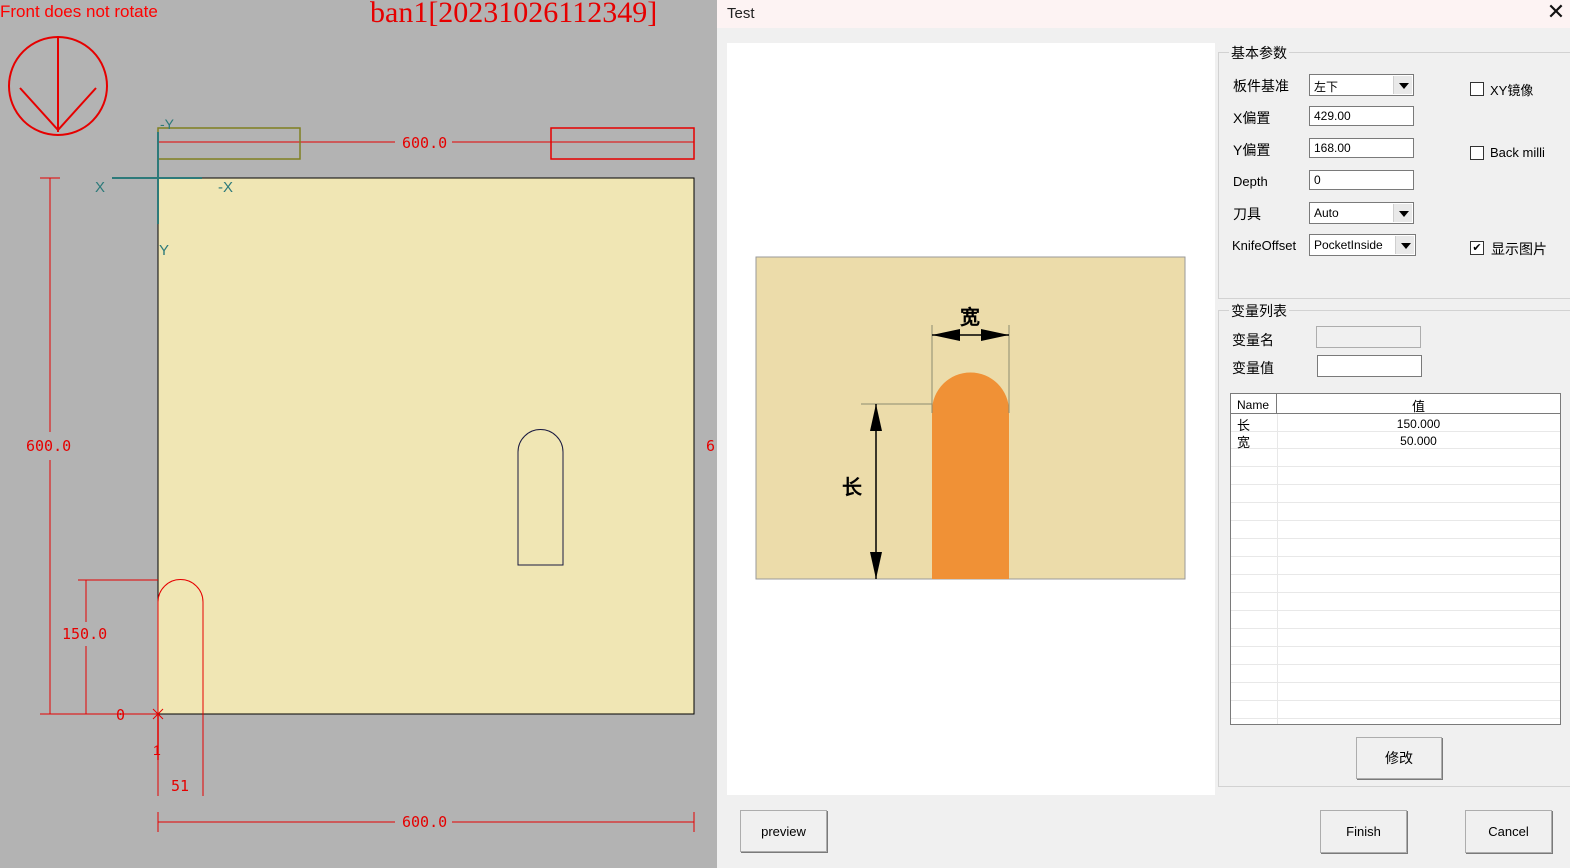 The width and height of the screenshot is (1570, 868). What do you see at coordinates (1477, 153) in the screenshot?
I see `back-mill-checkbox` at bounding box center [1477, 153].